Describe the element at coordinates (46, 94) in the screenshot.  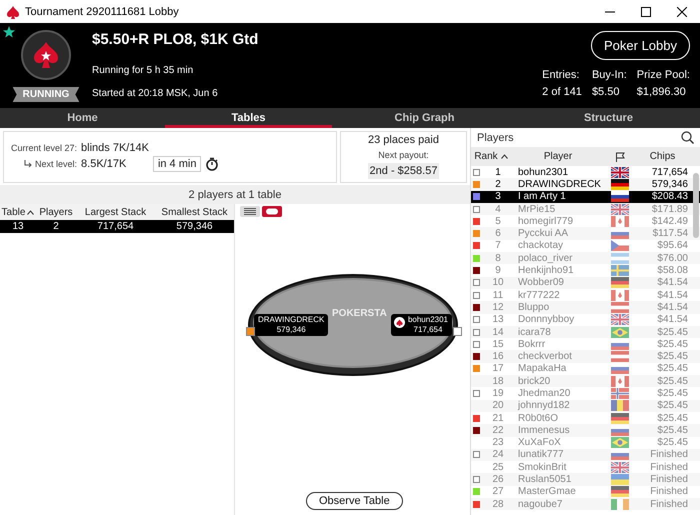
I see `status-ribbon: RUNNING` at that location.